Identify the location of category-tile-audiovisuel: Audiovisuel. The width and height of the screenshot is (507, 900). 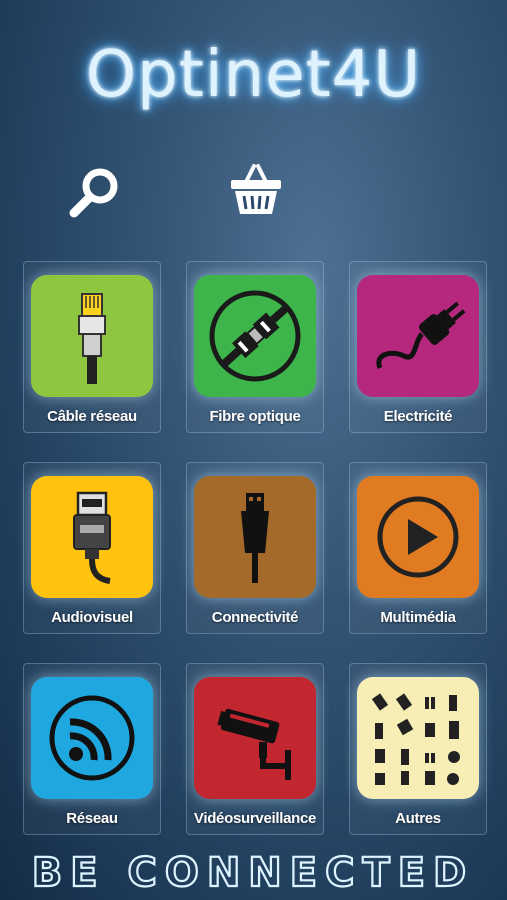
(92, 548).